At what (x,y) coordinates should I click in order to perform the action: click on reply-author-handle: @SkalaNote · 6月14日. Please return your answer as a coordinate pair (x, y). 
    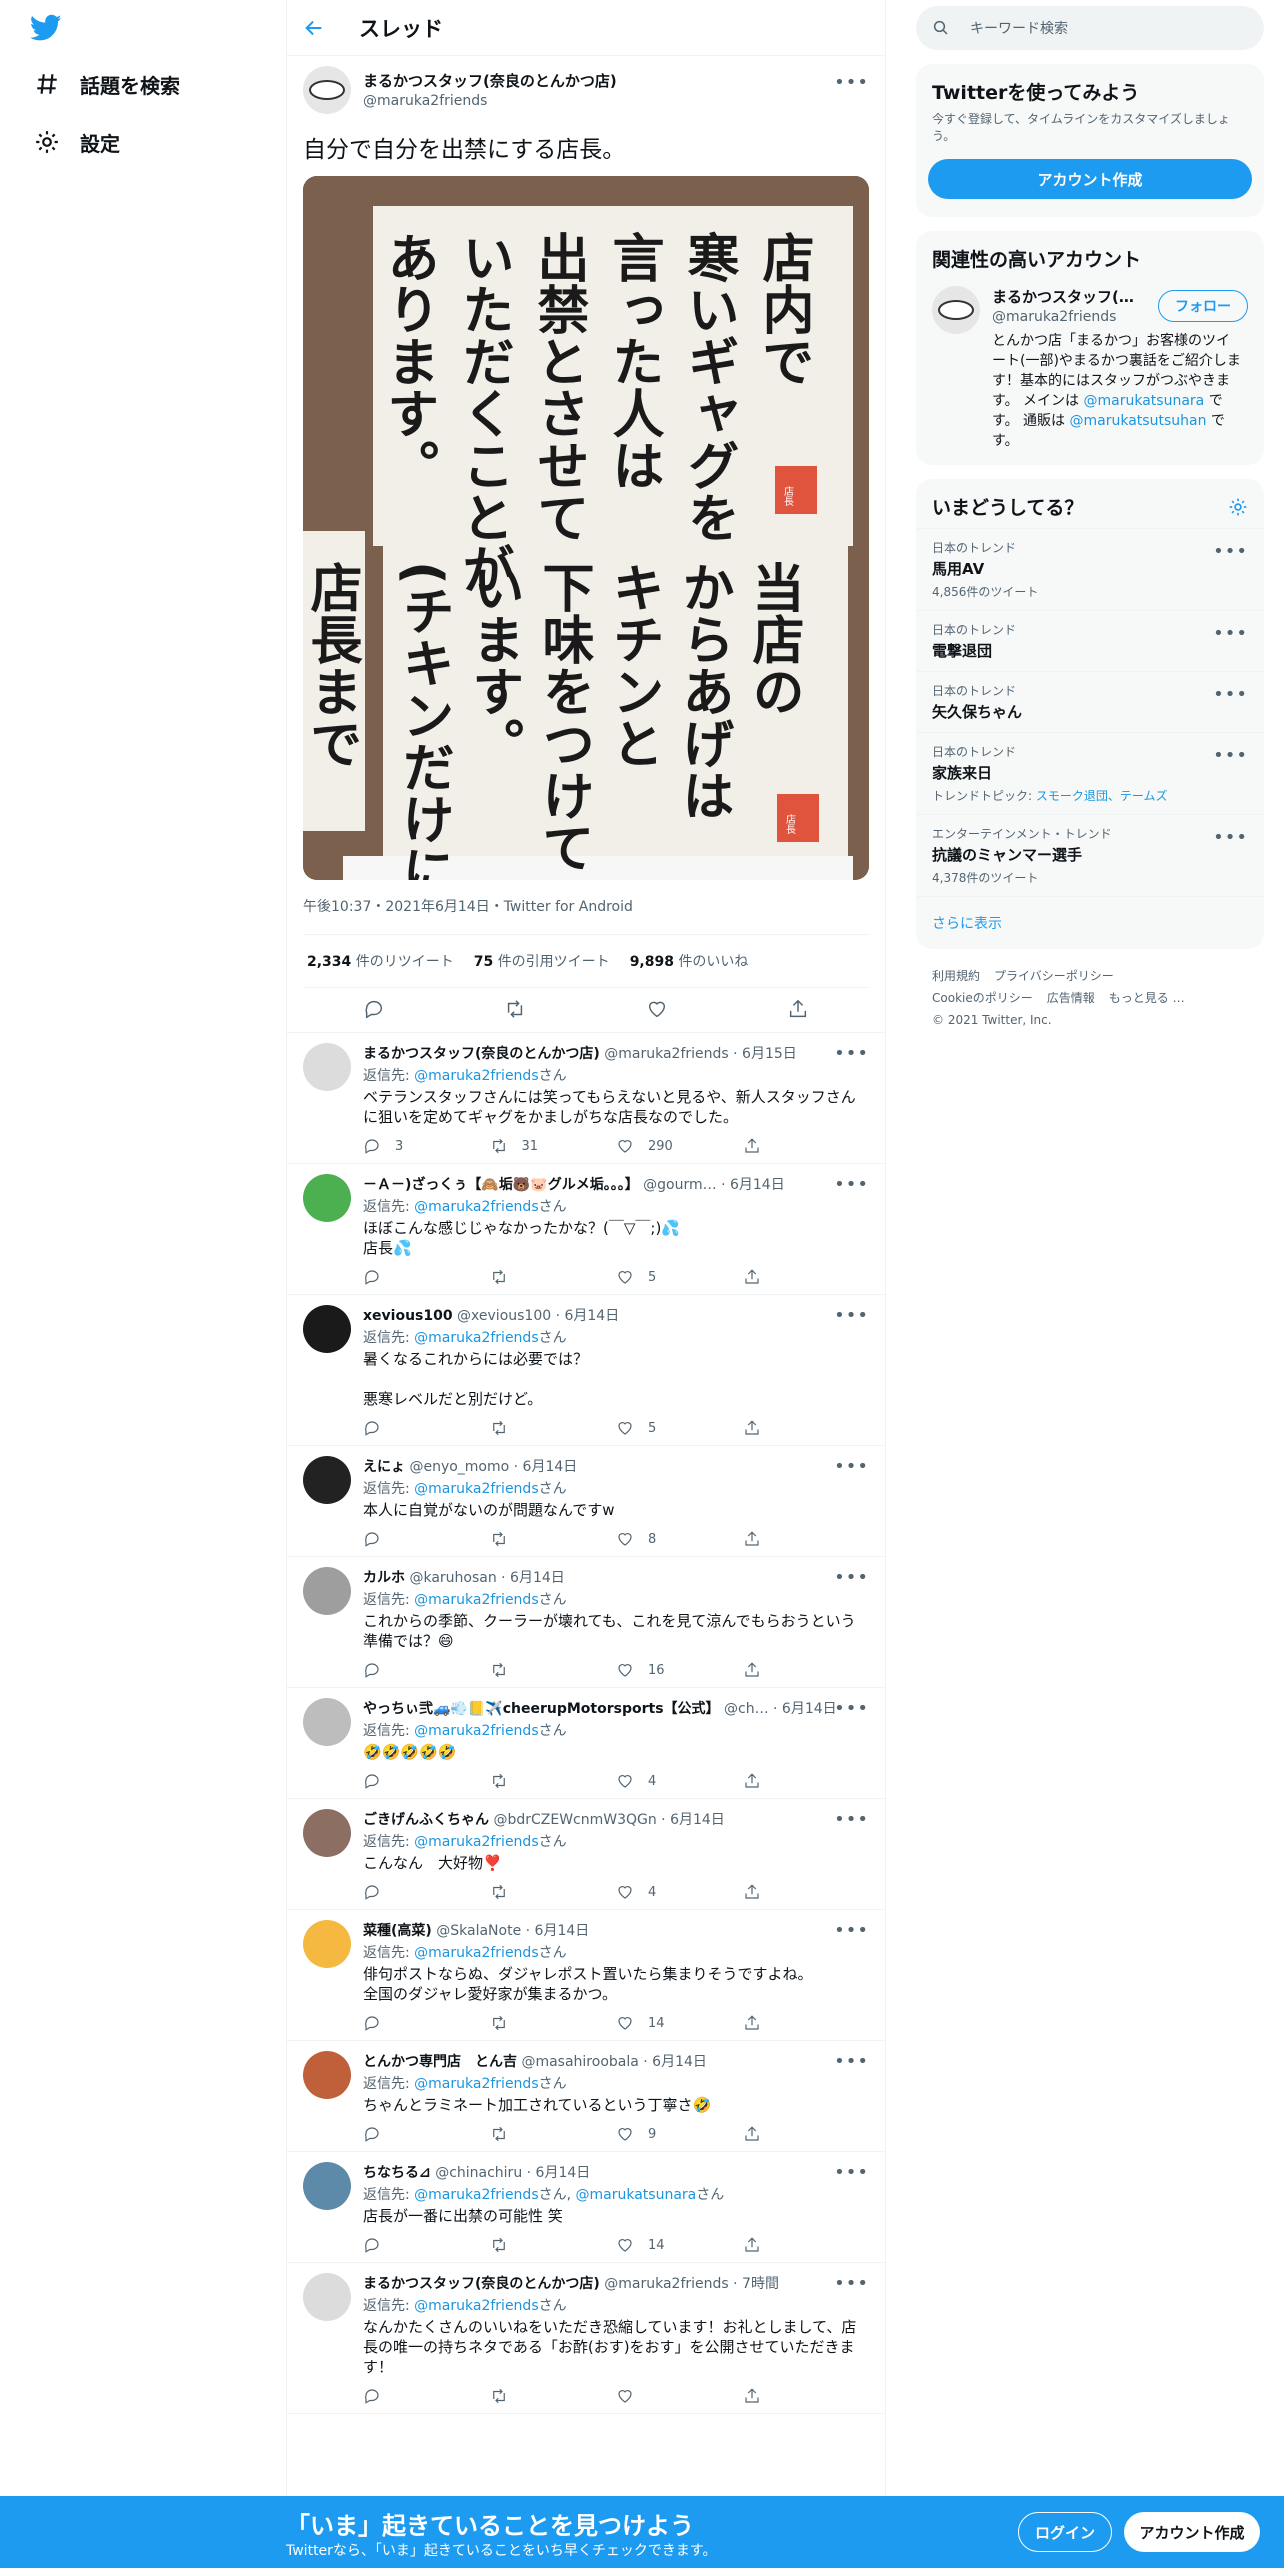
    Looking at the image, I should click on (512, 1931).